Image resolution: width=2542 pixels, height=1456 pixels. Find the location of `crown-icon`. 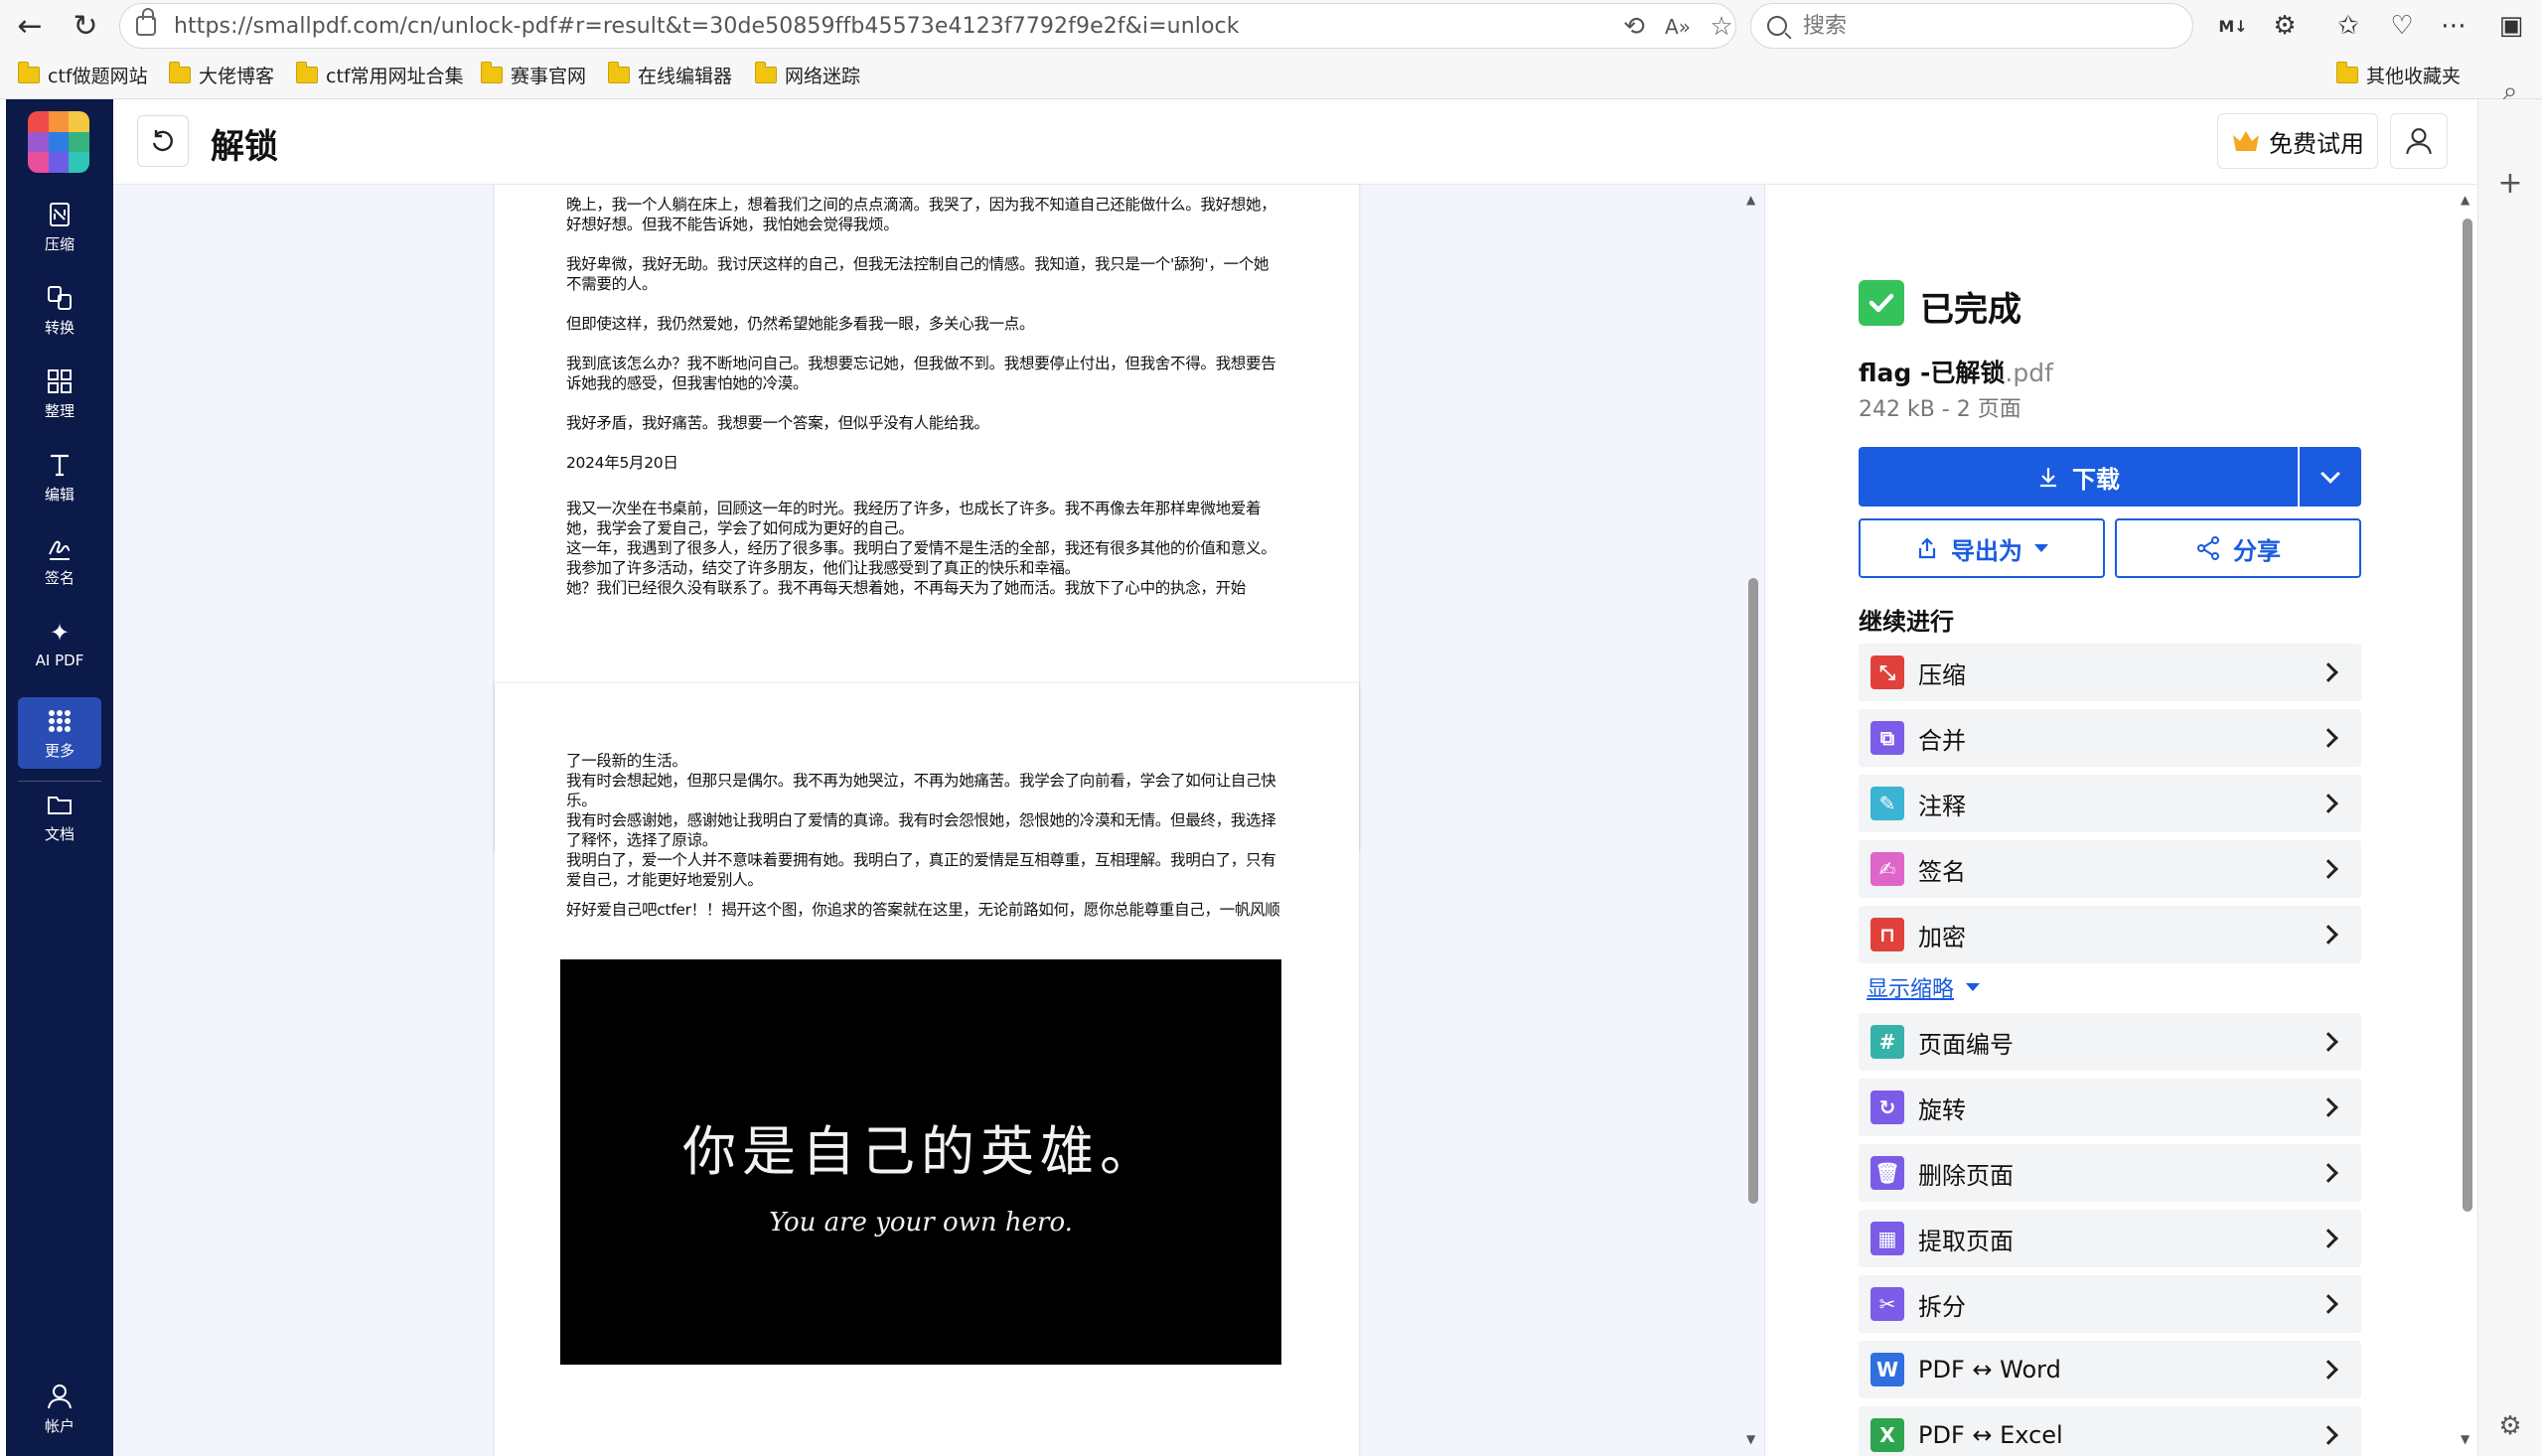

crown-icon is located at coordinates (2246, 141).